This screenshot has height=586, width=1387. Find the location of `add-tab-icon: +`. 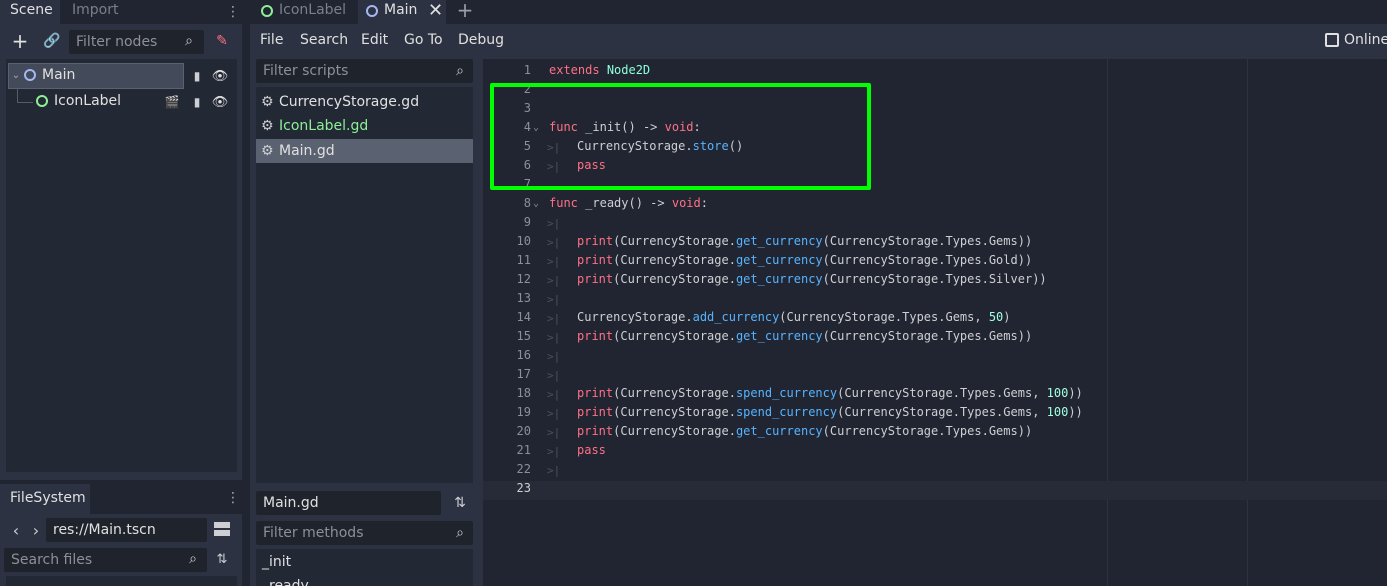

add-tab-icon: + is located at coordinates (465, 11).